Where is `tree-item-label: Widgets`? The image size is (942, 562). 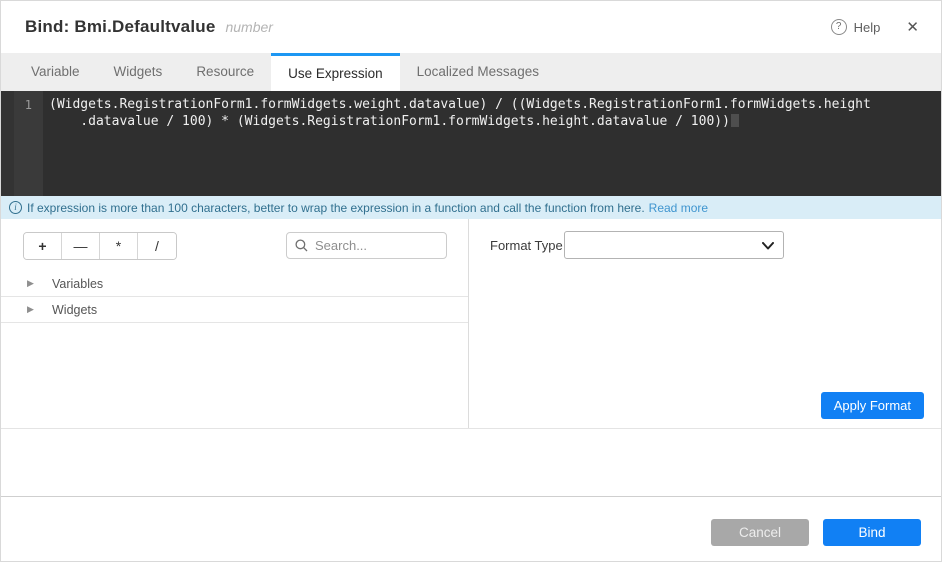
tree-item-label: Widgets is located at coordinates (75, 309).